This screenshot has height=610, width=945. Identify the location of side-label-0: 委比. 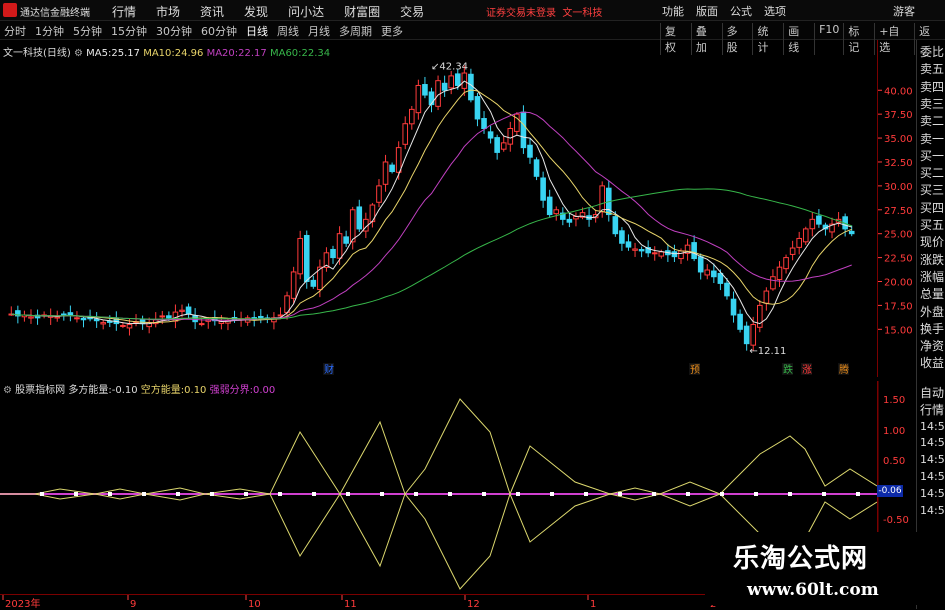
(932, 52).